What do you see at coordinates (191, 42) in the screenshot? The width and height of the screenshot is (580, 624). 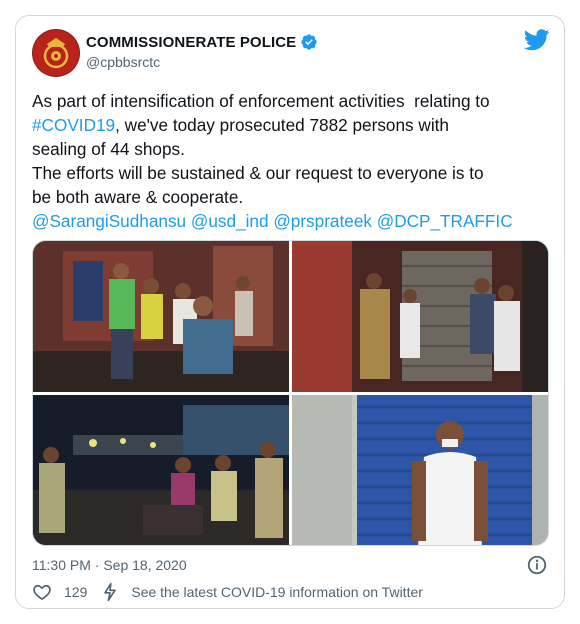 I see `account-name: COMMISSIONERATE POLICE` at bounding box center [191, 42].